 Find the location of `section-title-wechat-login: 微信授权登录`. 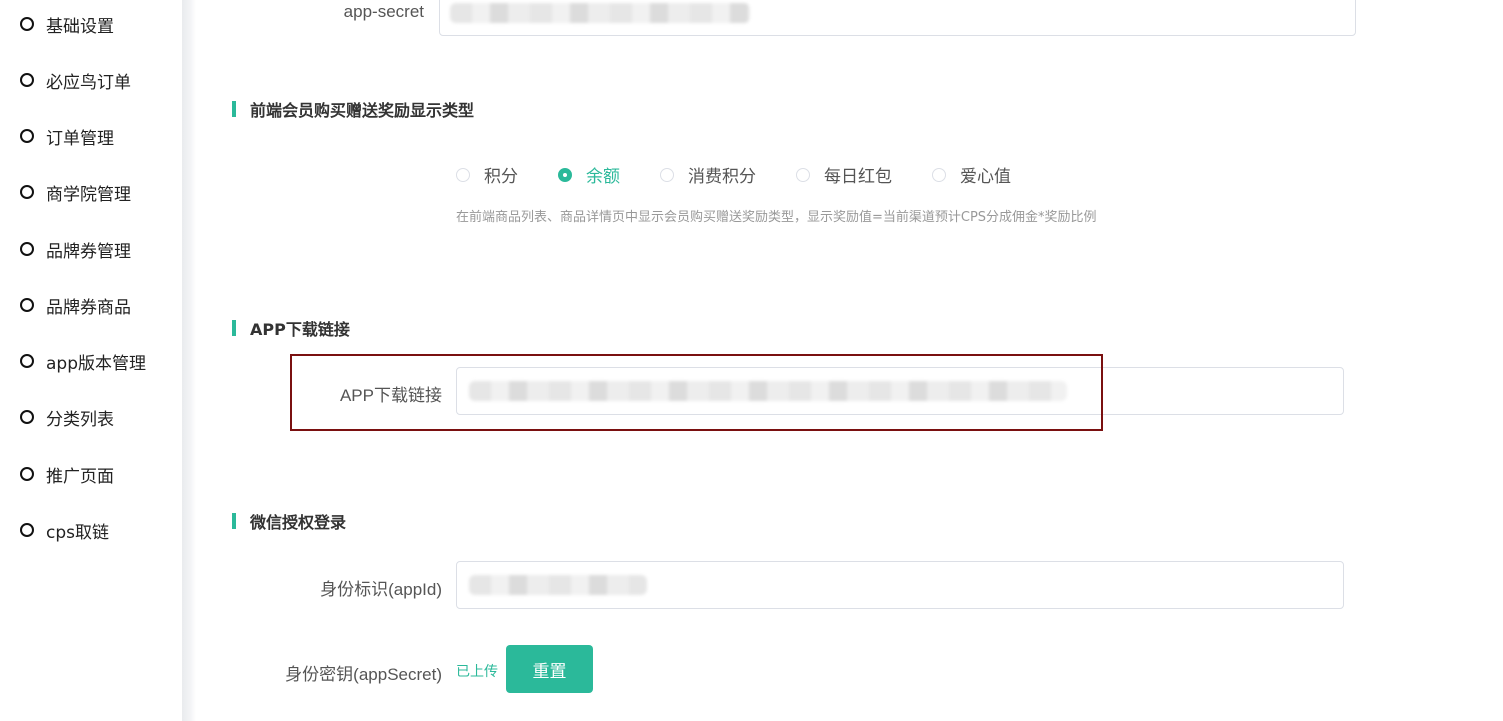

section-title-wechat-login: 微信授权登录 is located at coordinates (289, 521).